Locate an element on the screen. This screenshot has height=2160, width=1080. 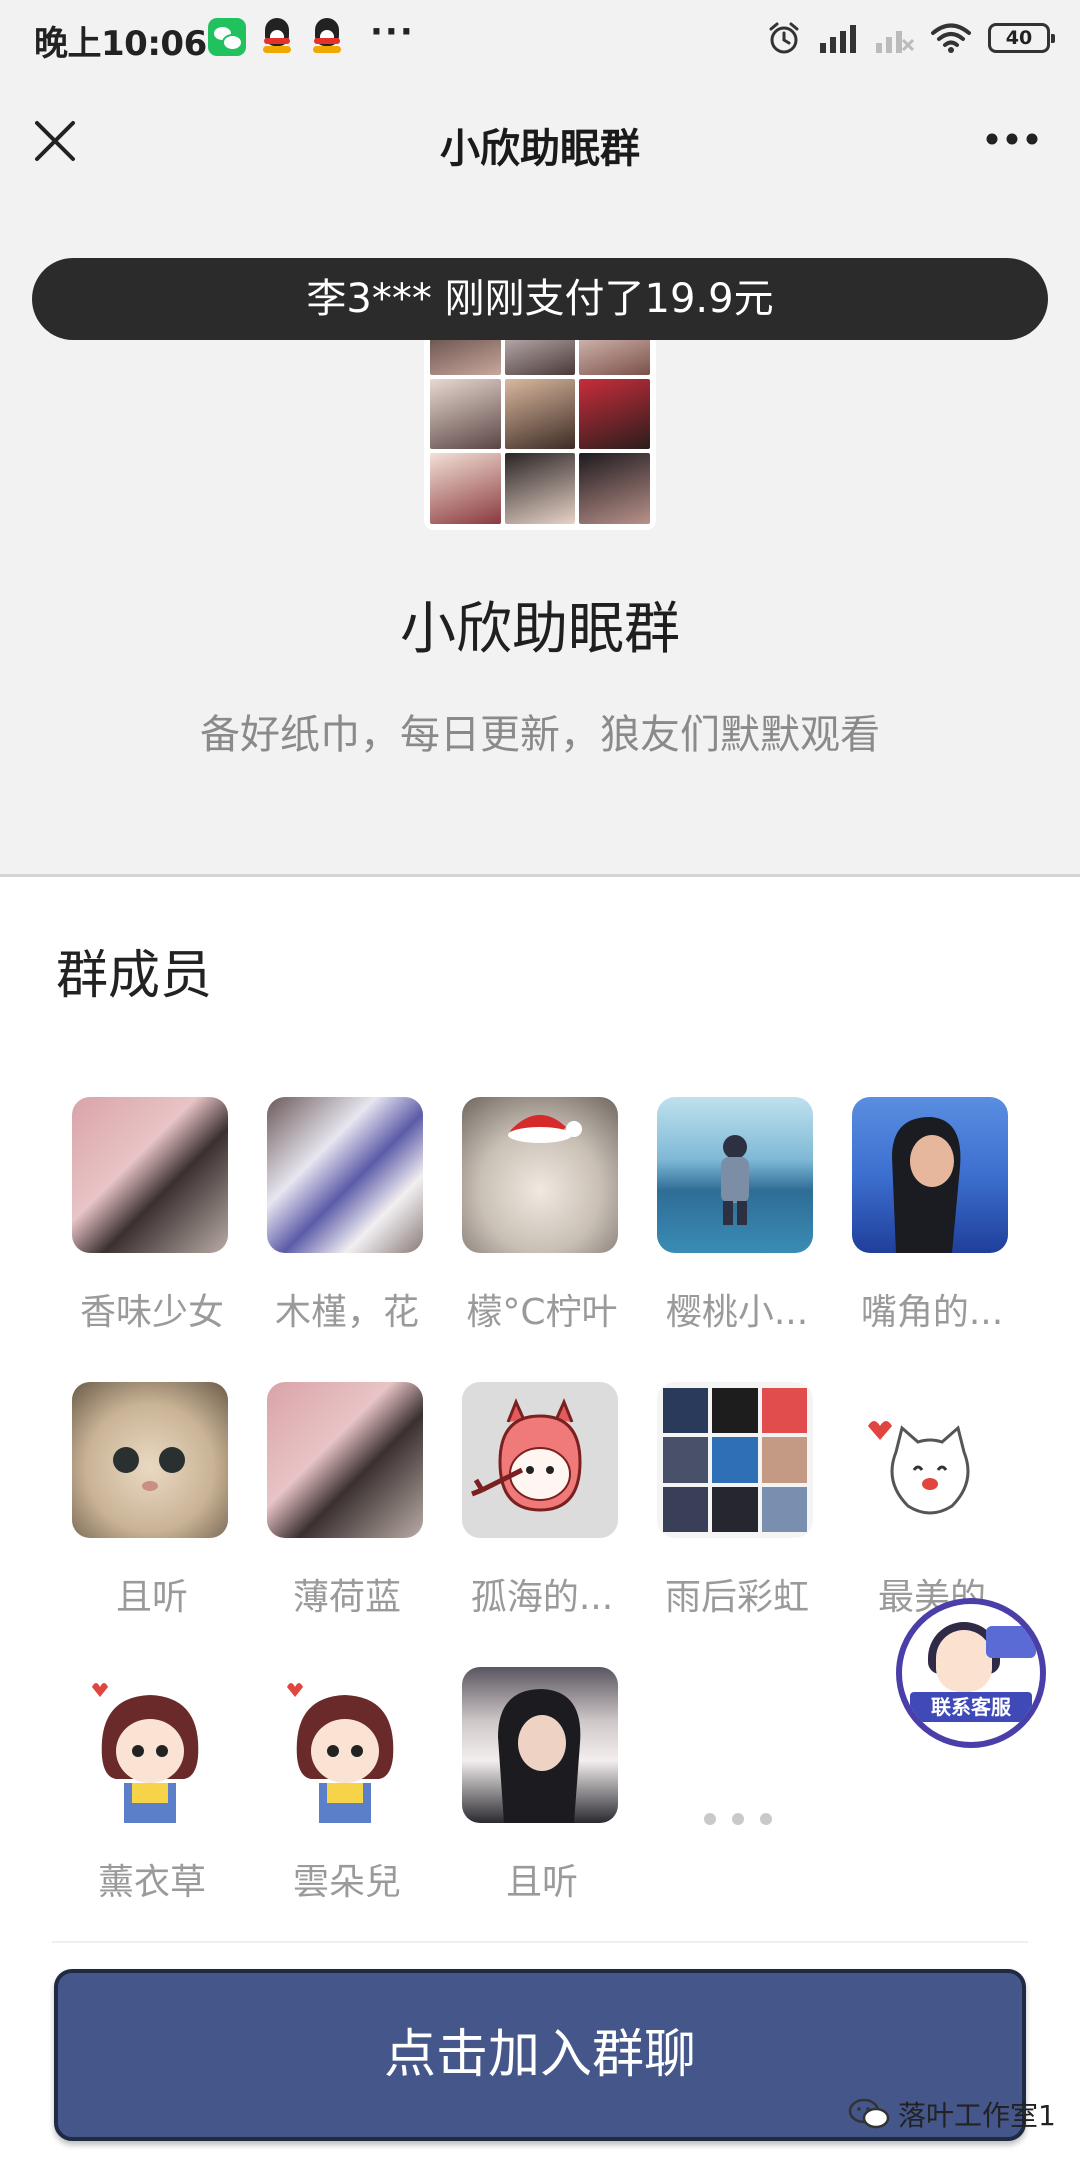
cartoon-cat-icon is located at coordinates (919, 1468).